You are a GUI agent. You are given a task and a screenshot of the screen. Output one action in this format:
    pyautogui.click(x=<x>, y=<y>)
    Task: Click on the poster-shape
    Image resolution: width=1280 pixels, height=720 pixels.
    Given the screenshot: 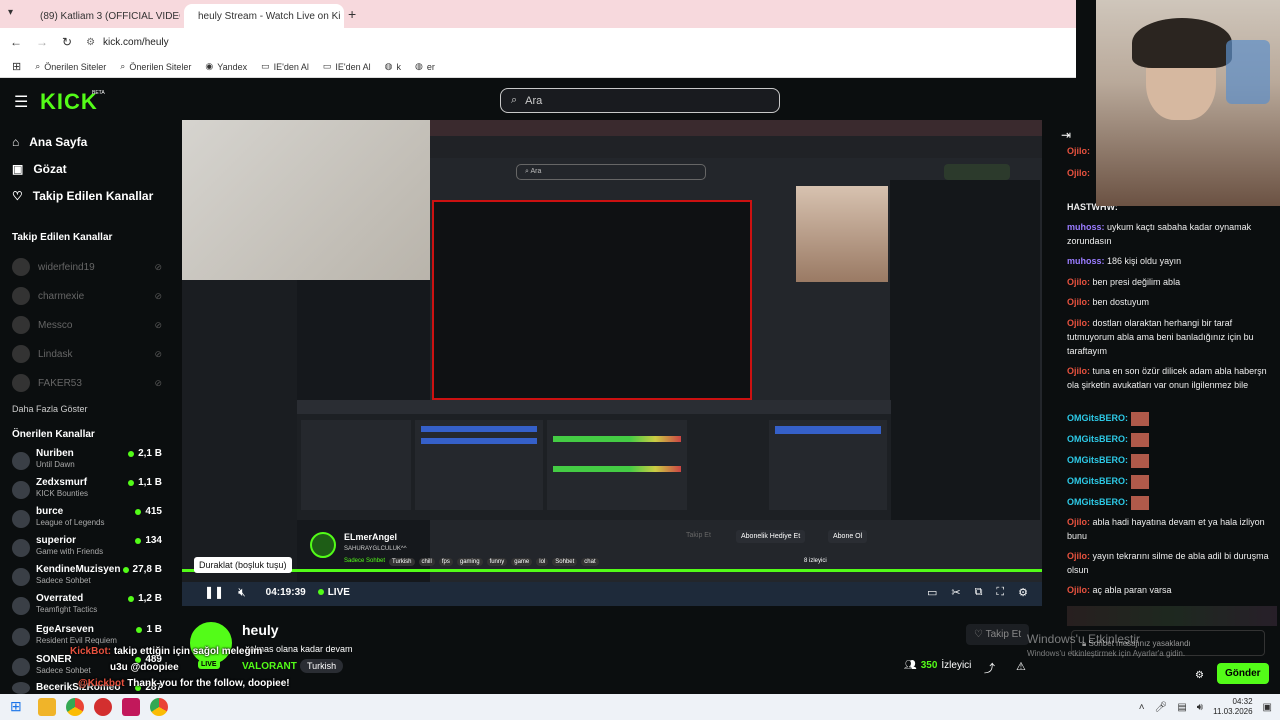 What is the action you would take?
    pyautogui.click(x=1248, y=72)
    